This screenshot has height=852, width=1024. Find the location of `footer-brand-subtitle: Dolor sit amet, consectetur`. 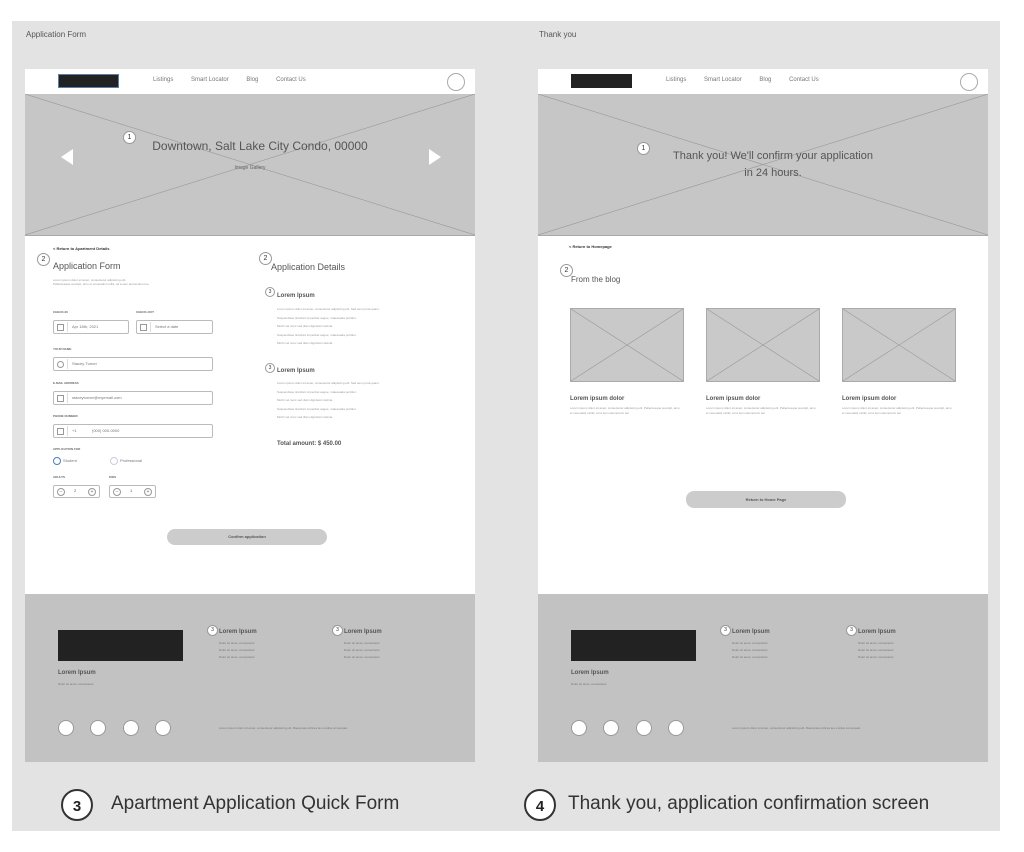

footer-brand-subtitle: Dolor sit amet, consectetur is located at coordinates (76, 684).